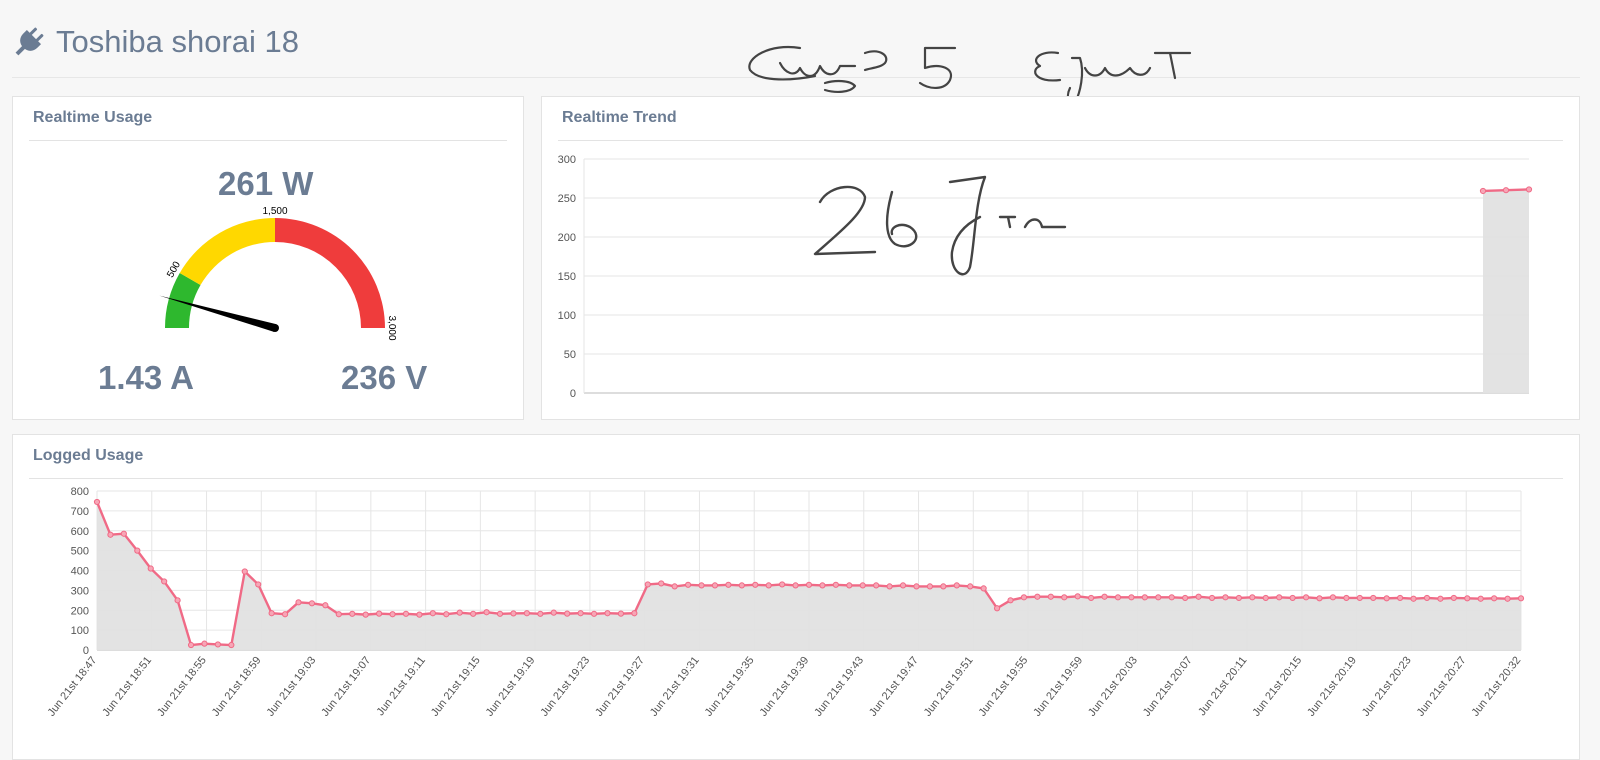 The height and width of the screenshot is (760, 1600). Describe the element at coordinates (93, 117) in the screenshot. I see `realtime-usage-title: Realtime Usage` at that location.